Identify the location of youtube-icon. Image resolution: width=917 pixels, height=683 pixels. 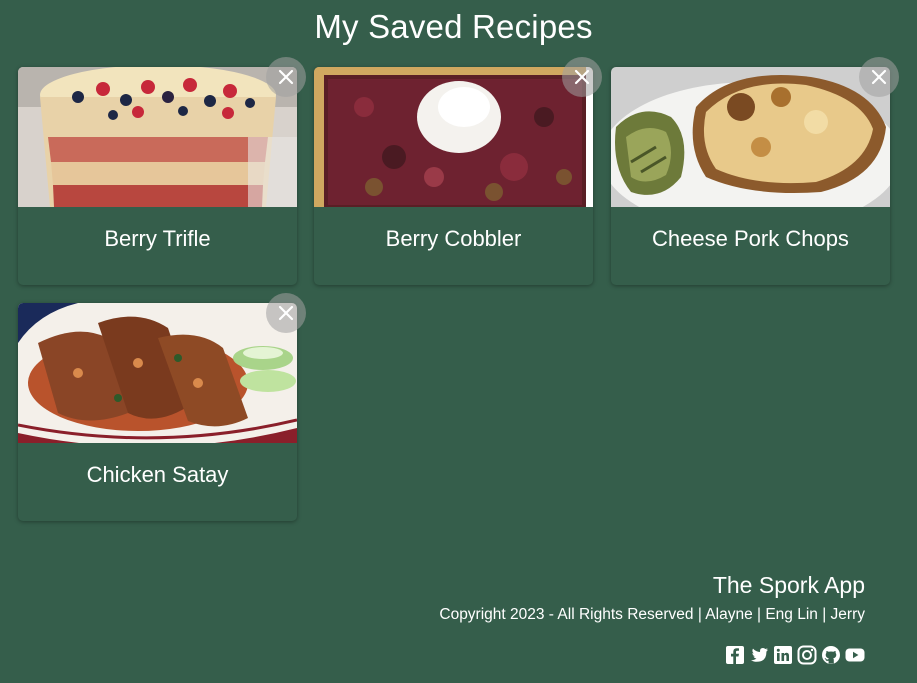
(855, 655).